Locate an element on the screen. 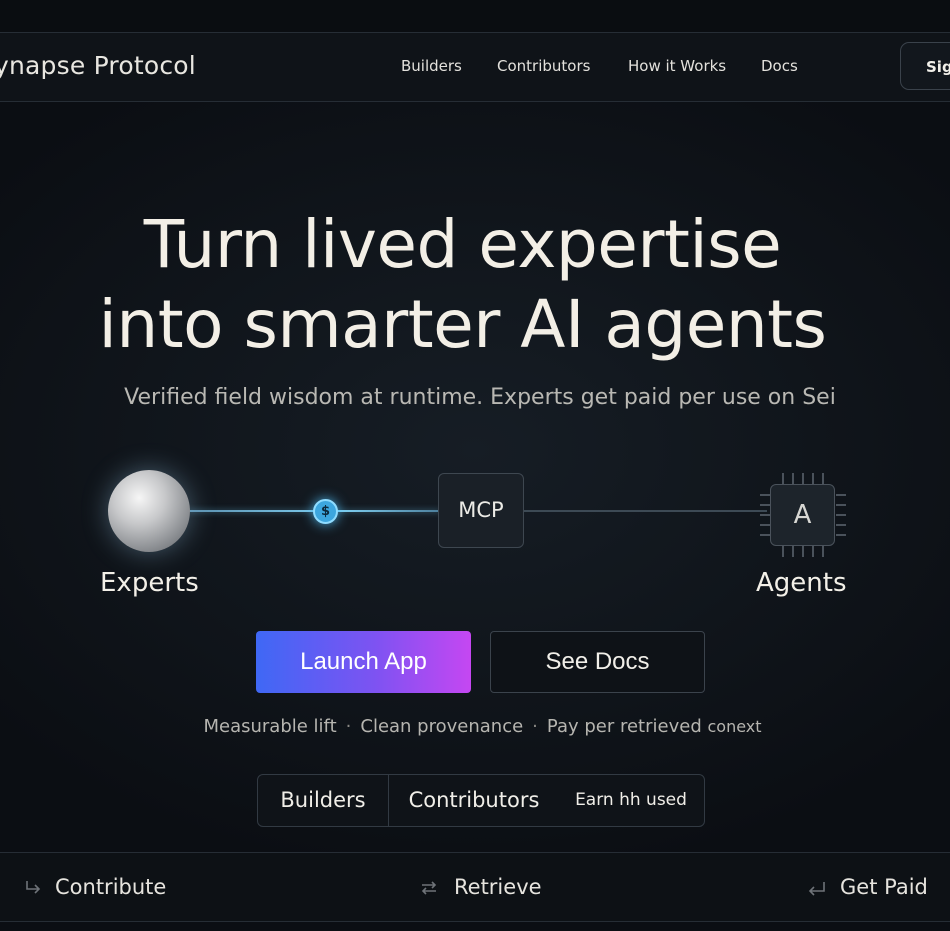  how-it-works-steps: Contribute Retrieve Get Paid is located at coordinates (475, 887).